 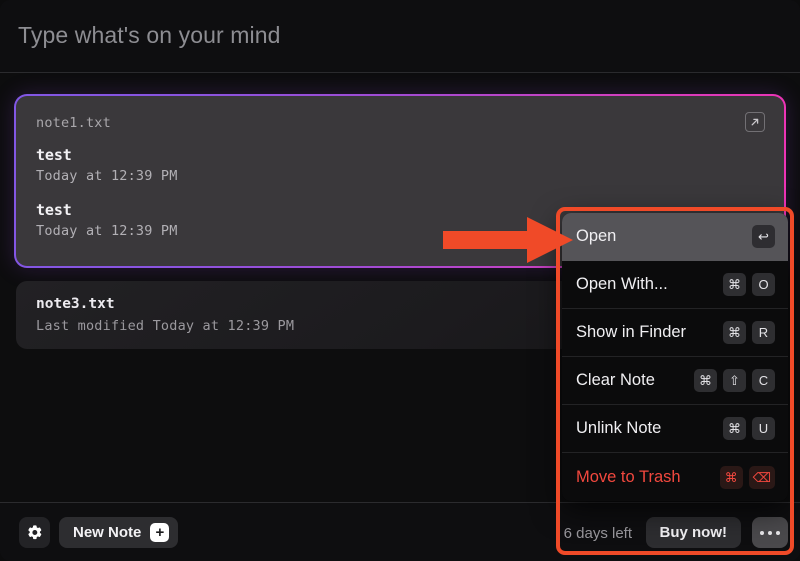 I want to click on context-menu-item-shortcut: ↩, so click(x=763, y=236).